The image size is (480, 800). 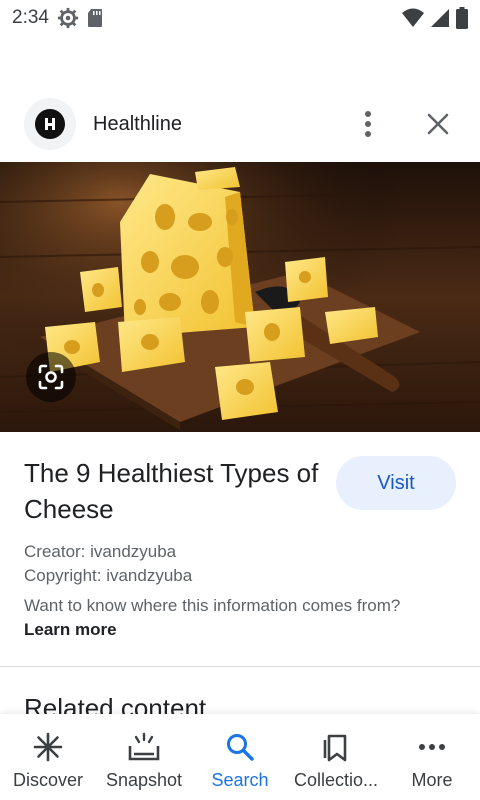 What do you see at coordinates (68, 18) in the screenshot?
I see `settings-gear-icon` at bounding box center [68, 18].